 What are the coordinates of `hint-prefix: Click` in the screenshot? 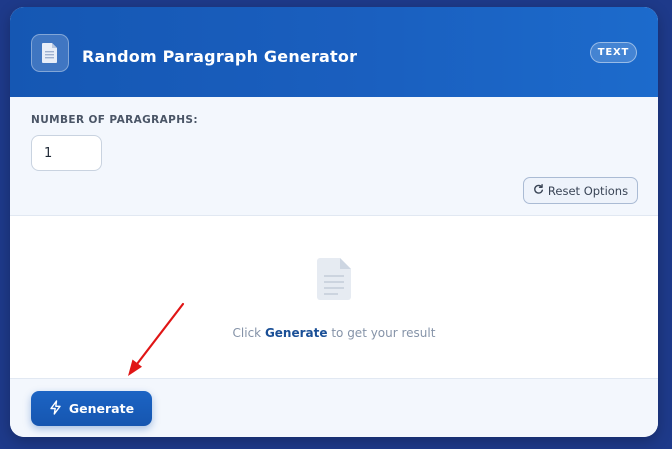 It's located at (247, 333).